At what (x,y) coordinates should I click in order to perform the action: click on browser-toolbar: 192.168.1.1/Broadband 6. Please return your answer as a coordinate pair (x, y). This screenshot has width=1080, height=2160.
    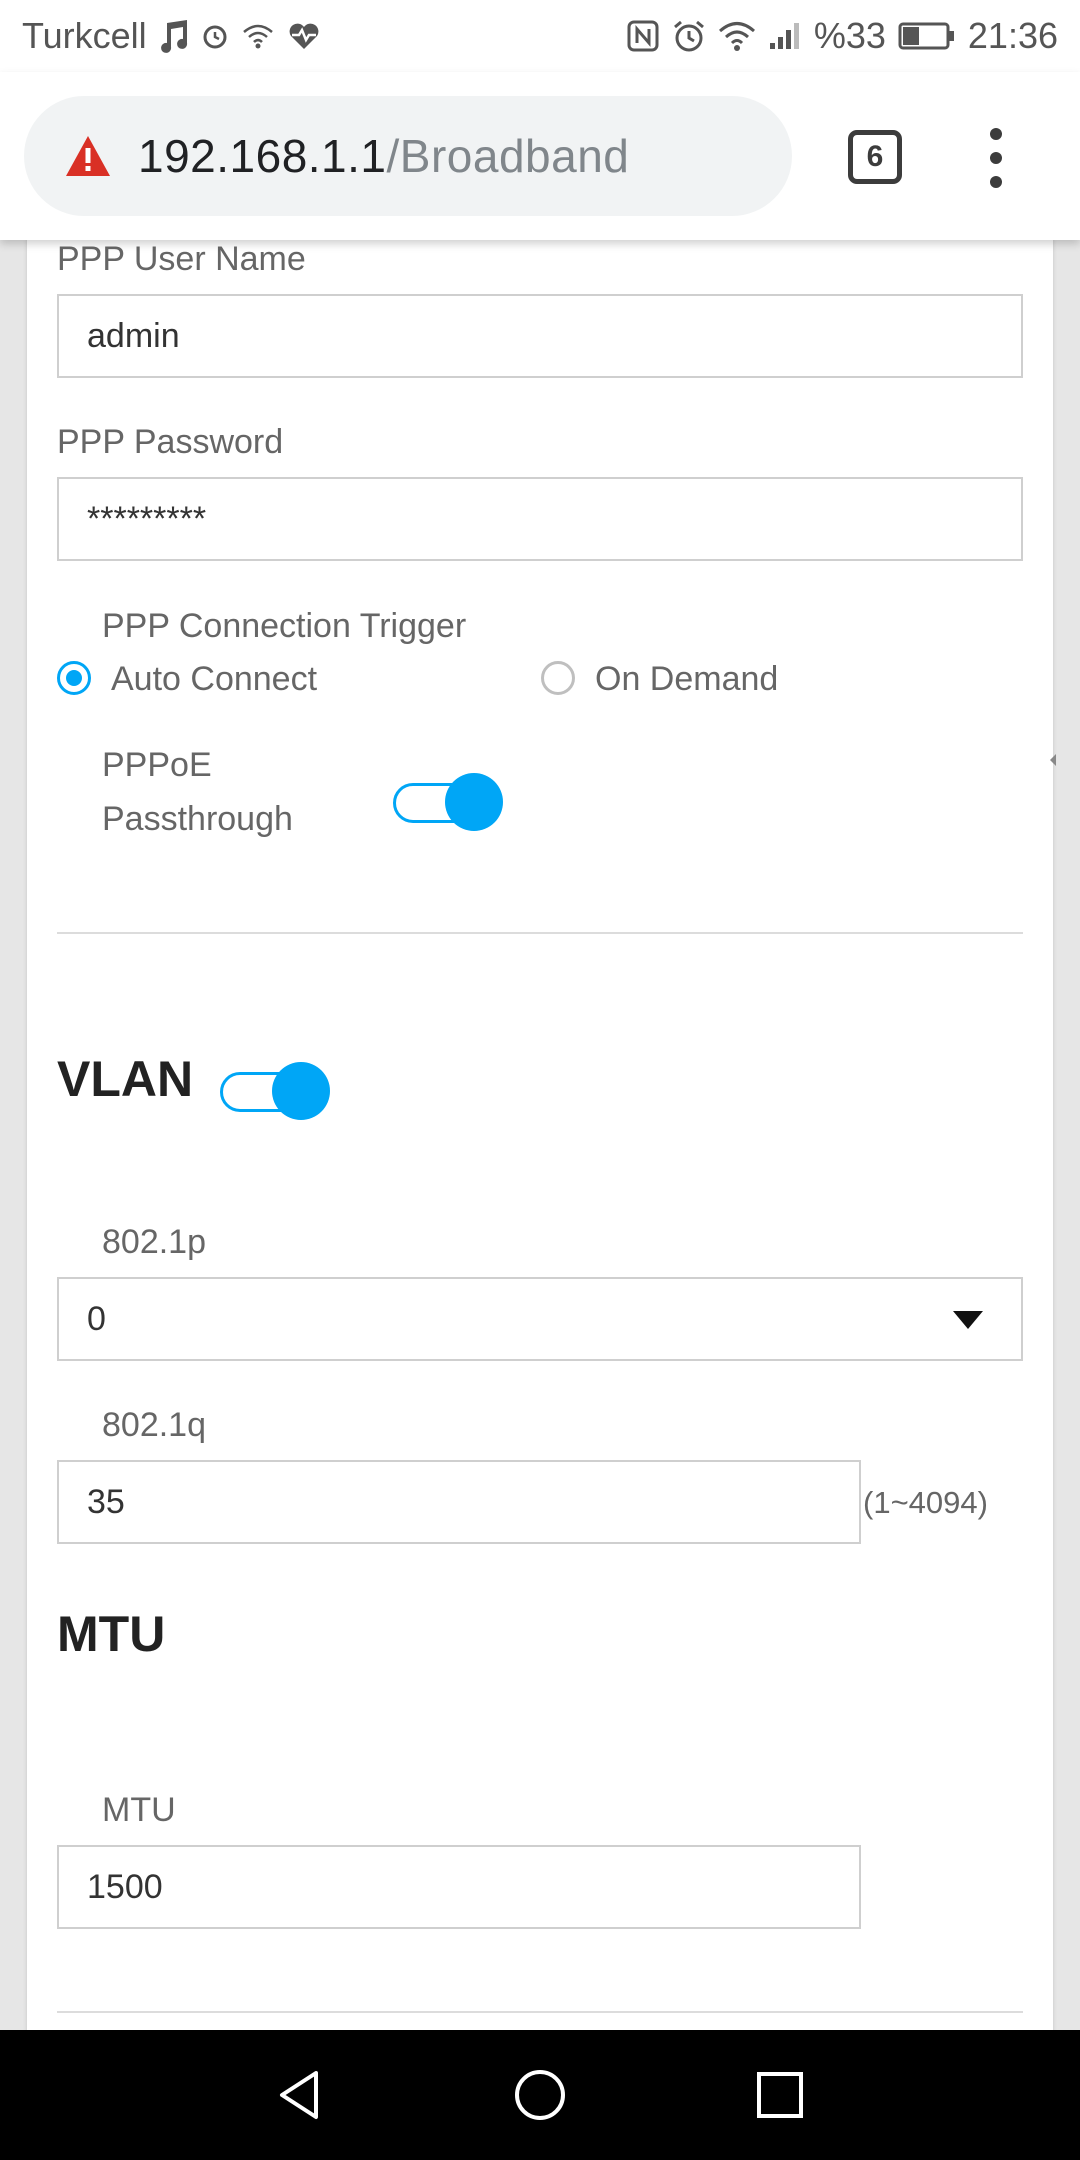
    Looking at the image, I should click on (540, 156).